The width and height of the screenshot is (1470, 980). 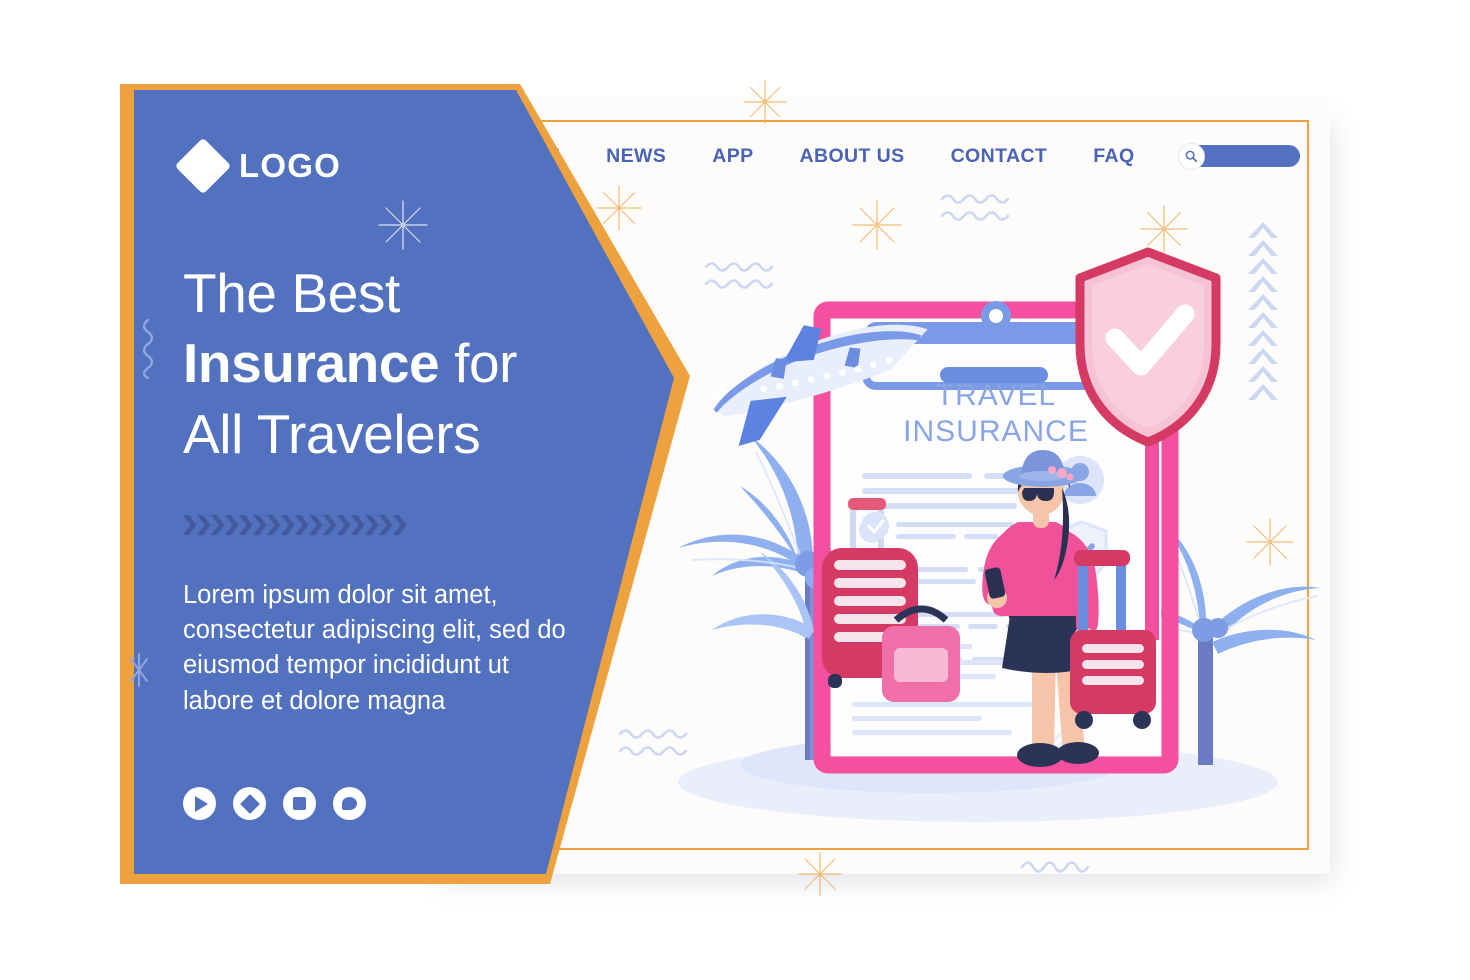 What do you see at coordinates (478, 363) in the screenshot?
I see `headline-line-2-tail: for` at bounding box center [478, 363].